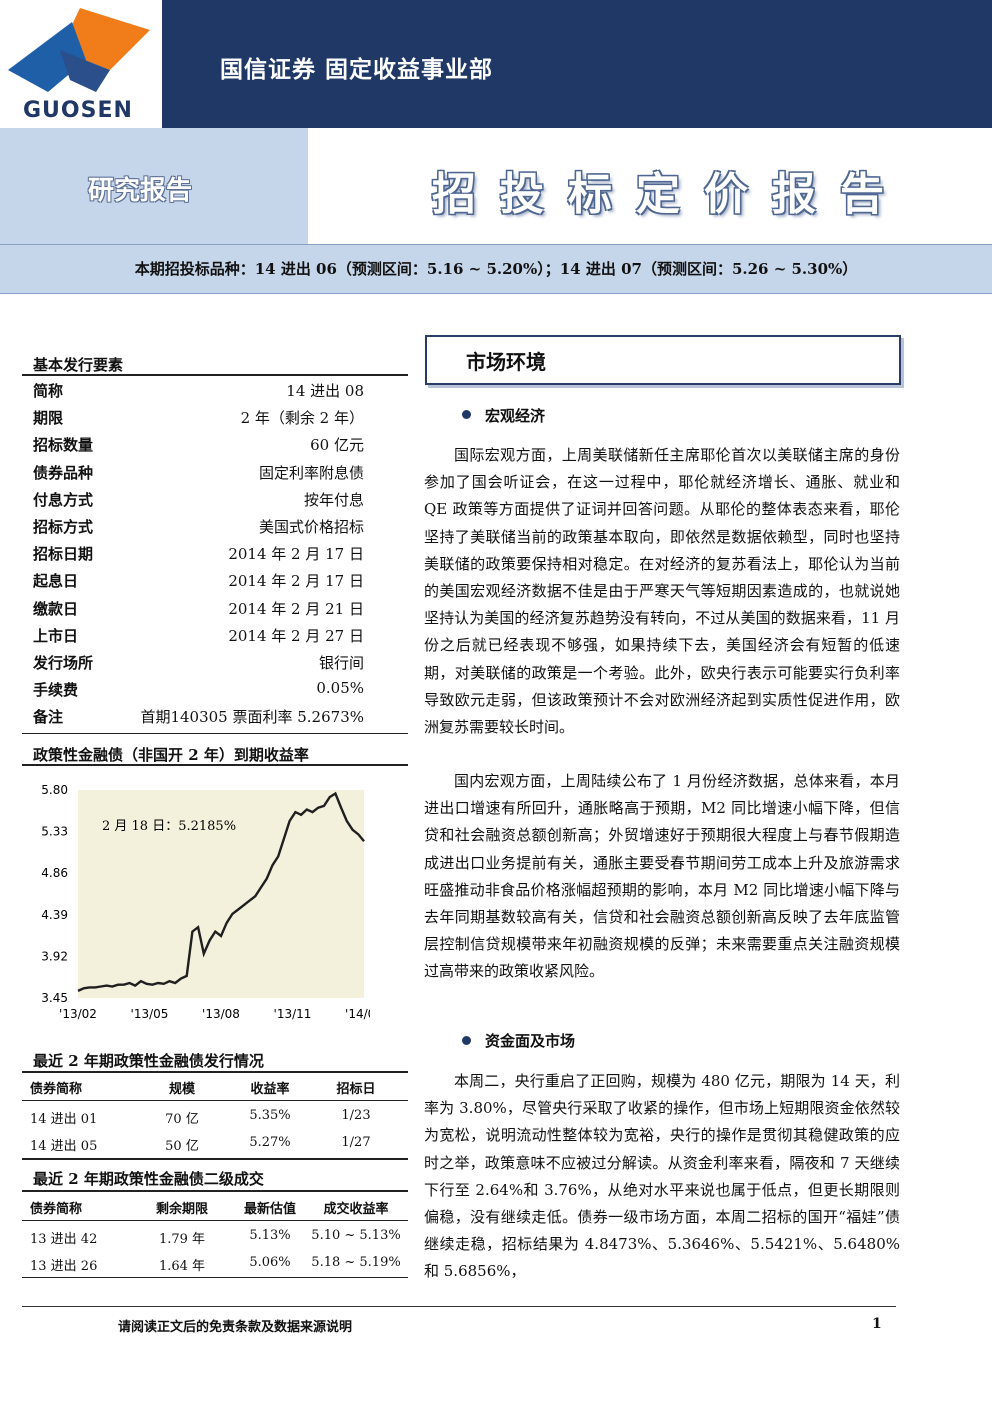  What do you see at coordinates (64, 1146) in the screenshot?
I see `table-cell: 14 进出 05` at bounding box center [64, 1146].